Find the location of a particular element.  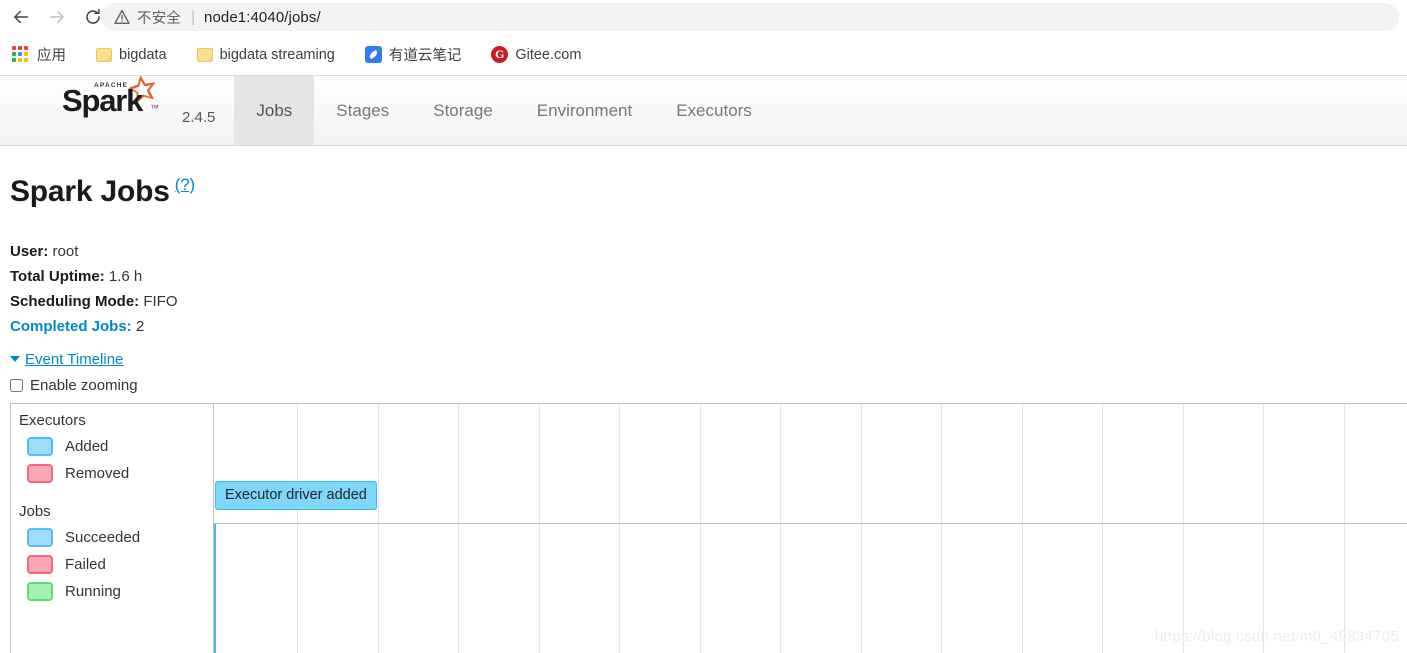

enable-zooming-checkbox is located at coordinates (16, 385).